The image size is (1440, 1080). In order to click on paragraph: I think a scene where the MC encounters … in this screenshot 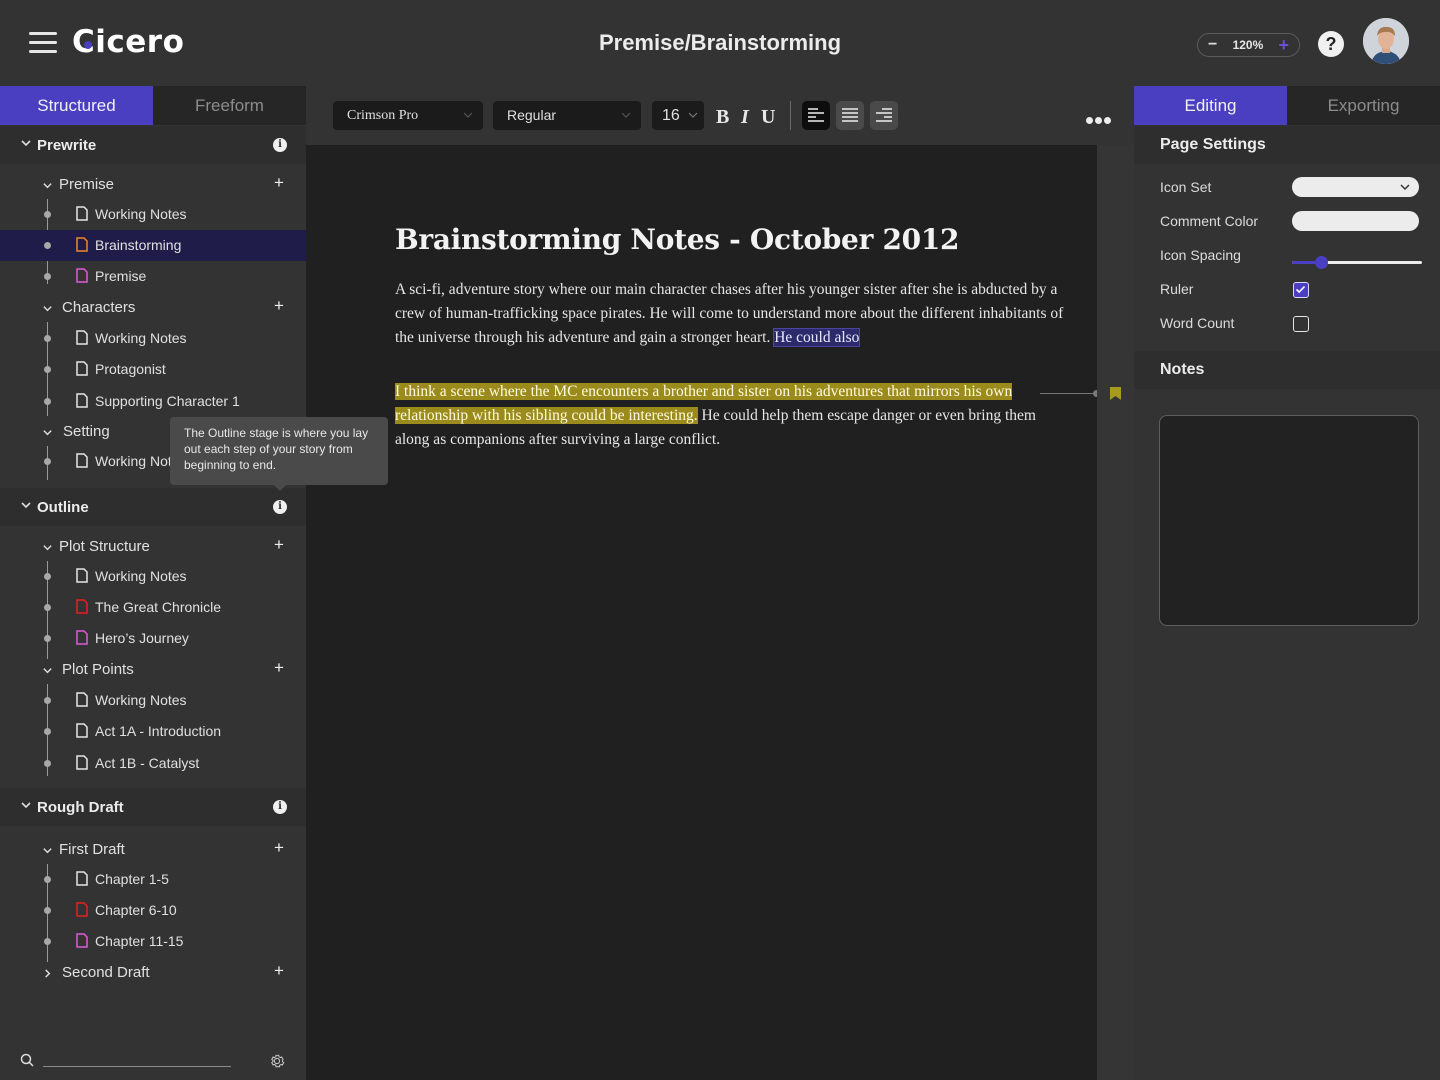, I will do `click(730, 416)`.